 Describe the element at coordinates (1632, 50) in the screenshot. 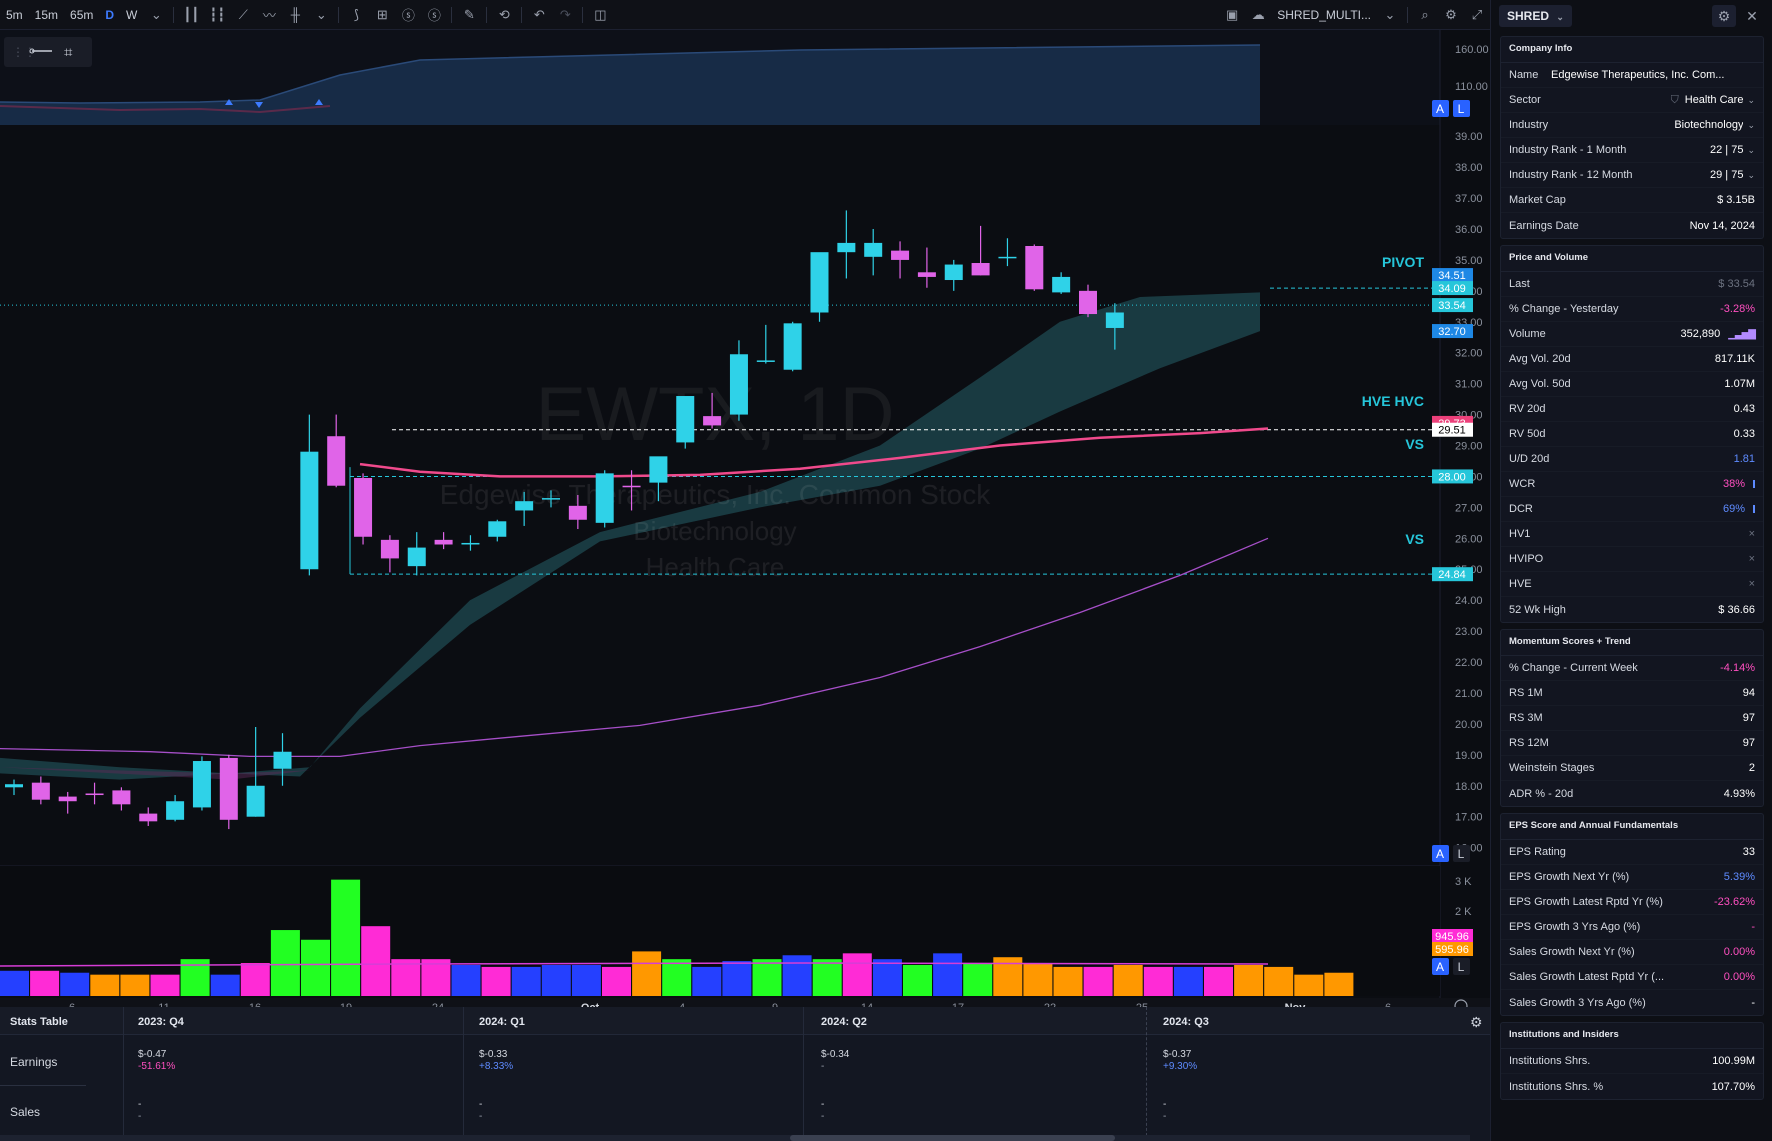

I see `section-title: Company Info` at that location.